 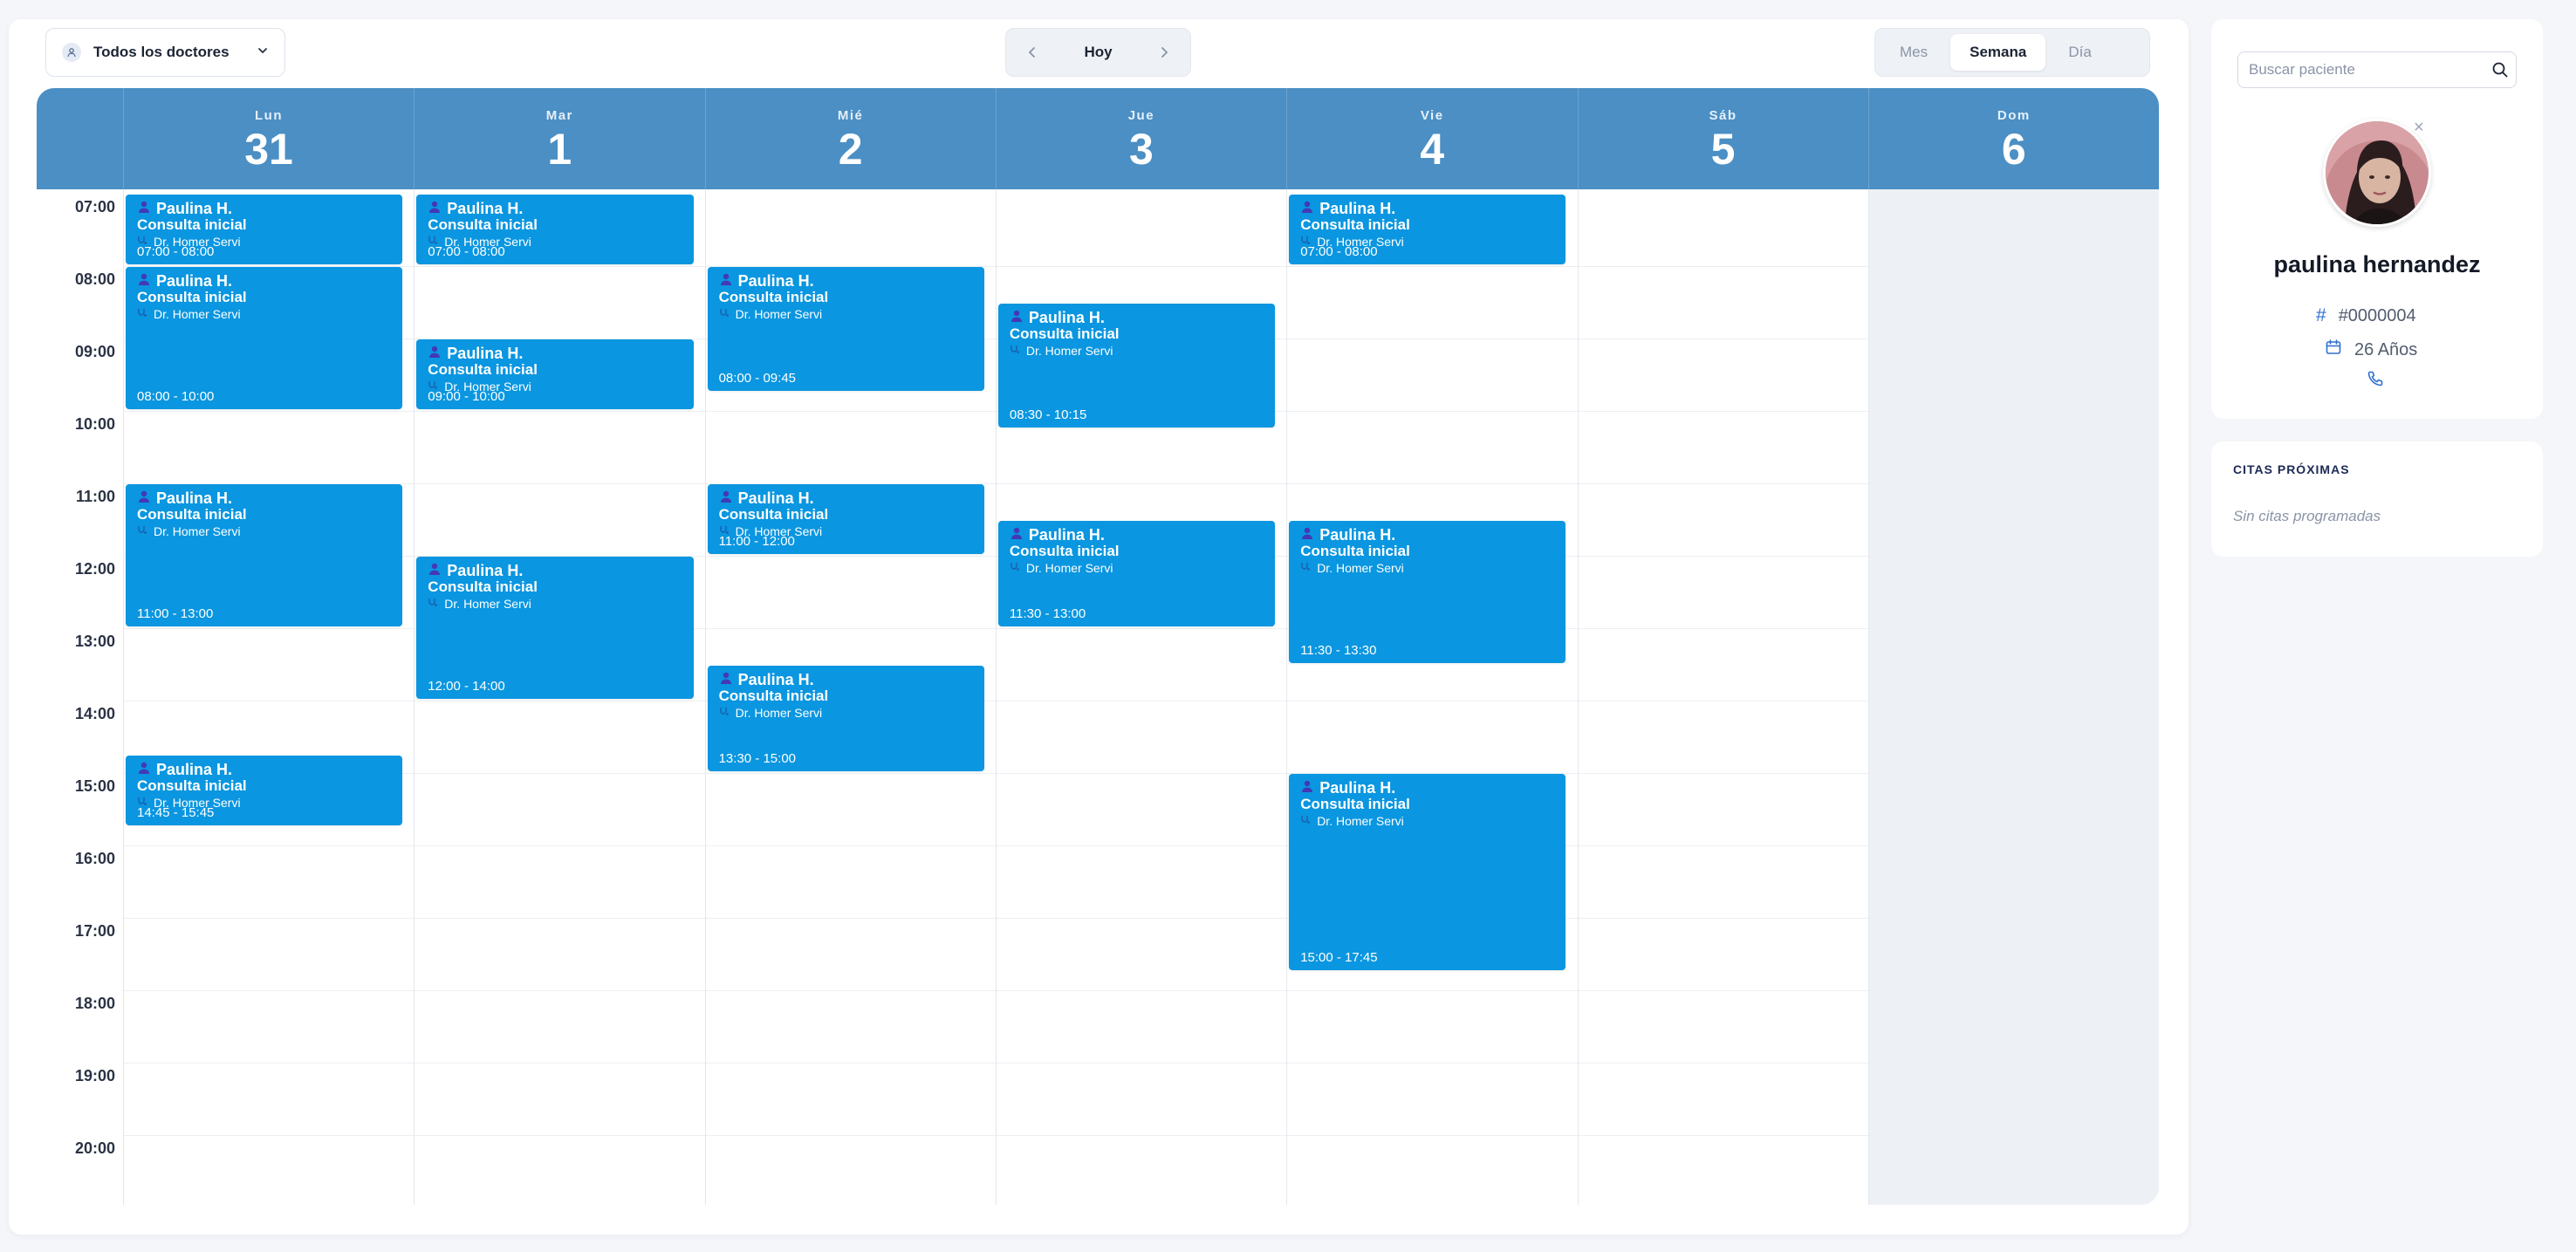 What do you see at coordinates (269, 149) in the screenshot?
I see `day-number: 31` at bounding box center [269, 149].